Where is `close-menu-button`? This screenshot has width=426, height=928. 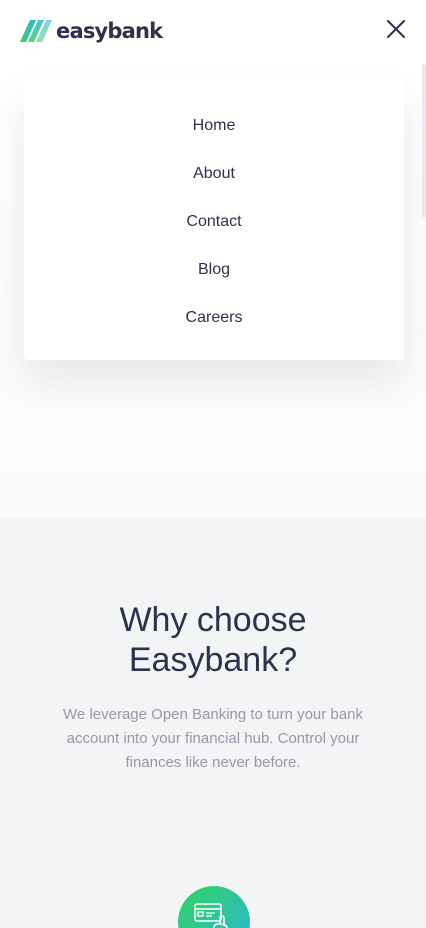
close-menu-button is located at coordinates (396, 29).